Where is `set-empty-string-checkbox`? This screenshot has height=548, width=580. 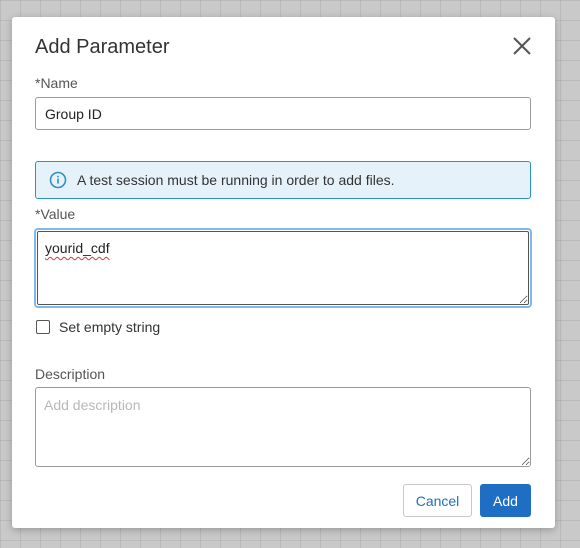
set-empty-string-checkbox is located at coordinates (43, 327).